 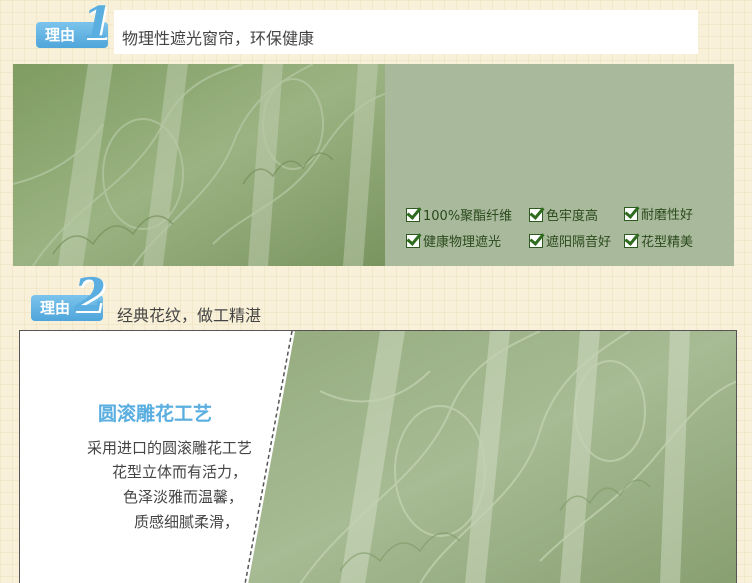 What do you see at coordinates (189, 315) in the screenshot?
I see `reason2-title: 经典花纹，做工精湛` at bounding box center [189, 315].